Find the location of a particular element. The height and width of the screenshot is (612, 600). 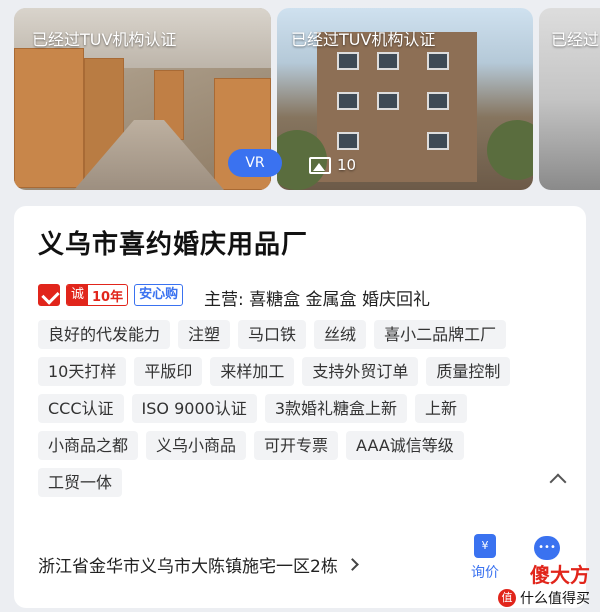

tag: 丝绒 is located at coordinates (340, 334).